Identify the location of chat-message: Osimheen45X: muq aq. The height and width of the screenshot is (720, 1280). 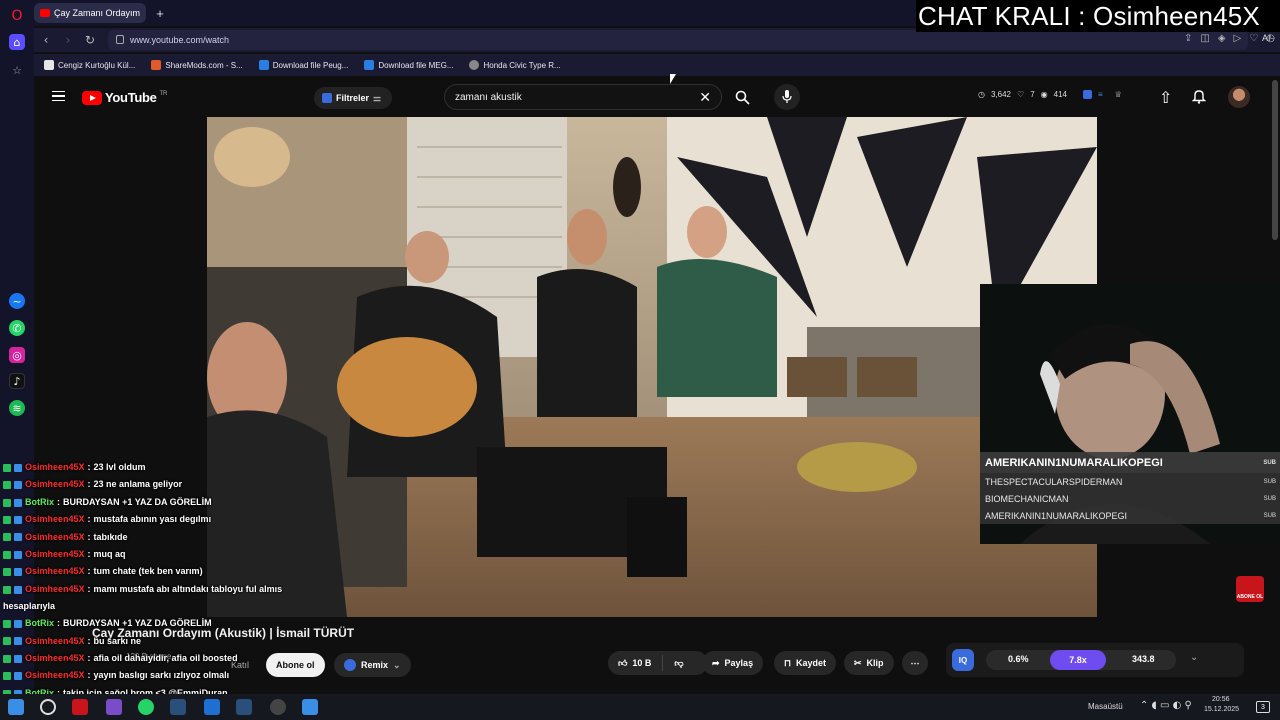
(150, 554).